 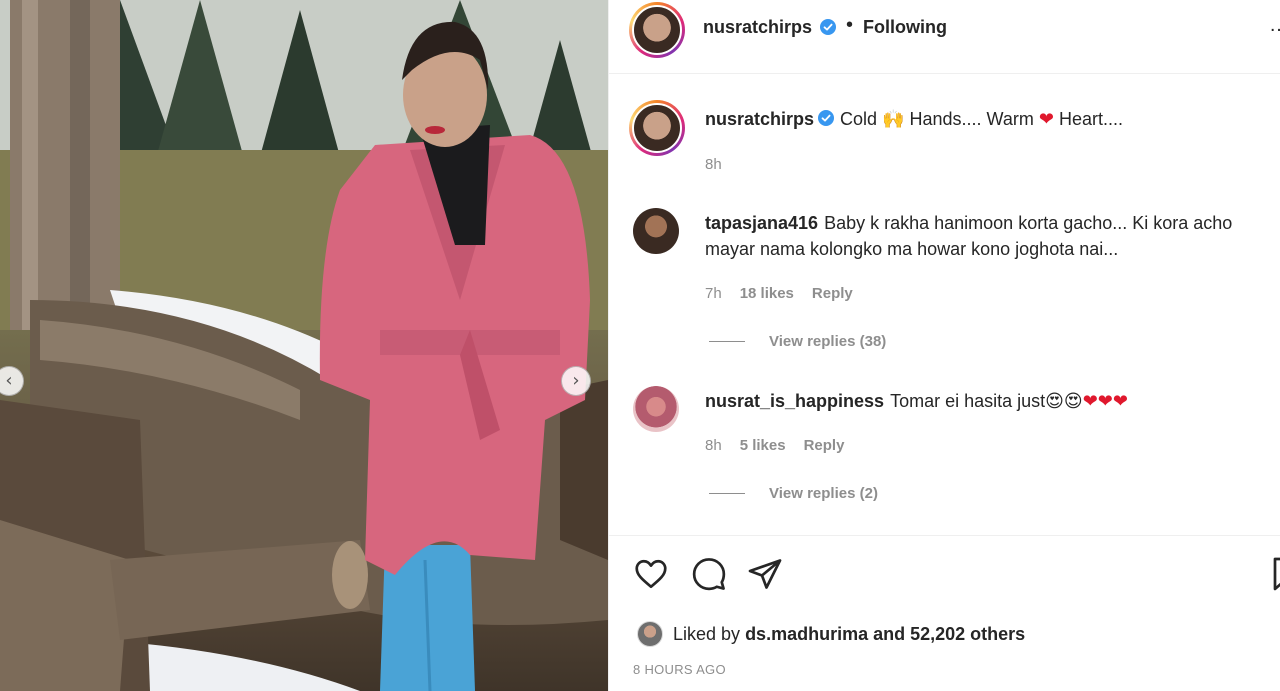 I want to click on caption-username: nusratchirps, so click(x=759, y=119).